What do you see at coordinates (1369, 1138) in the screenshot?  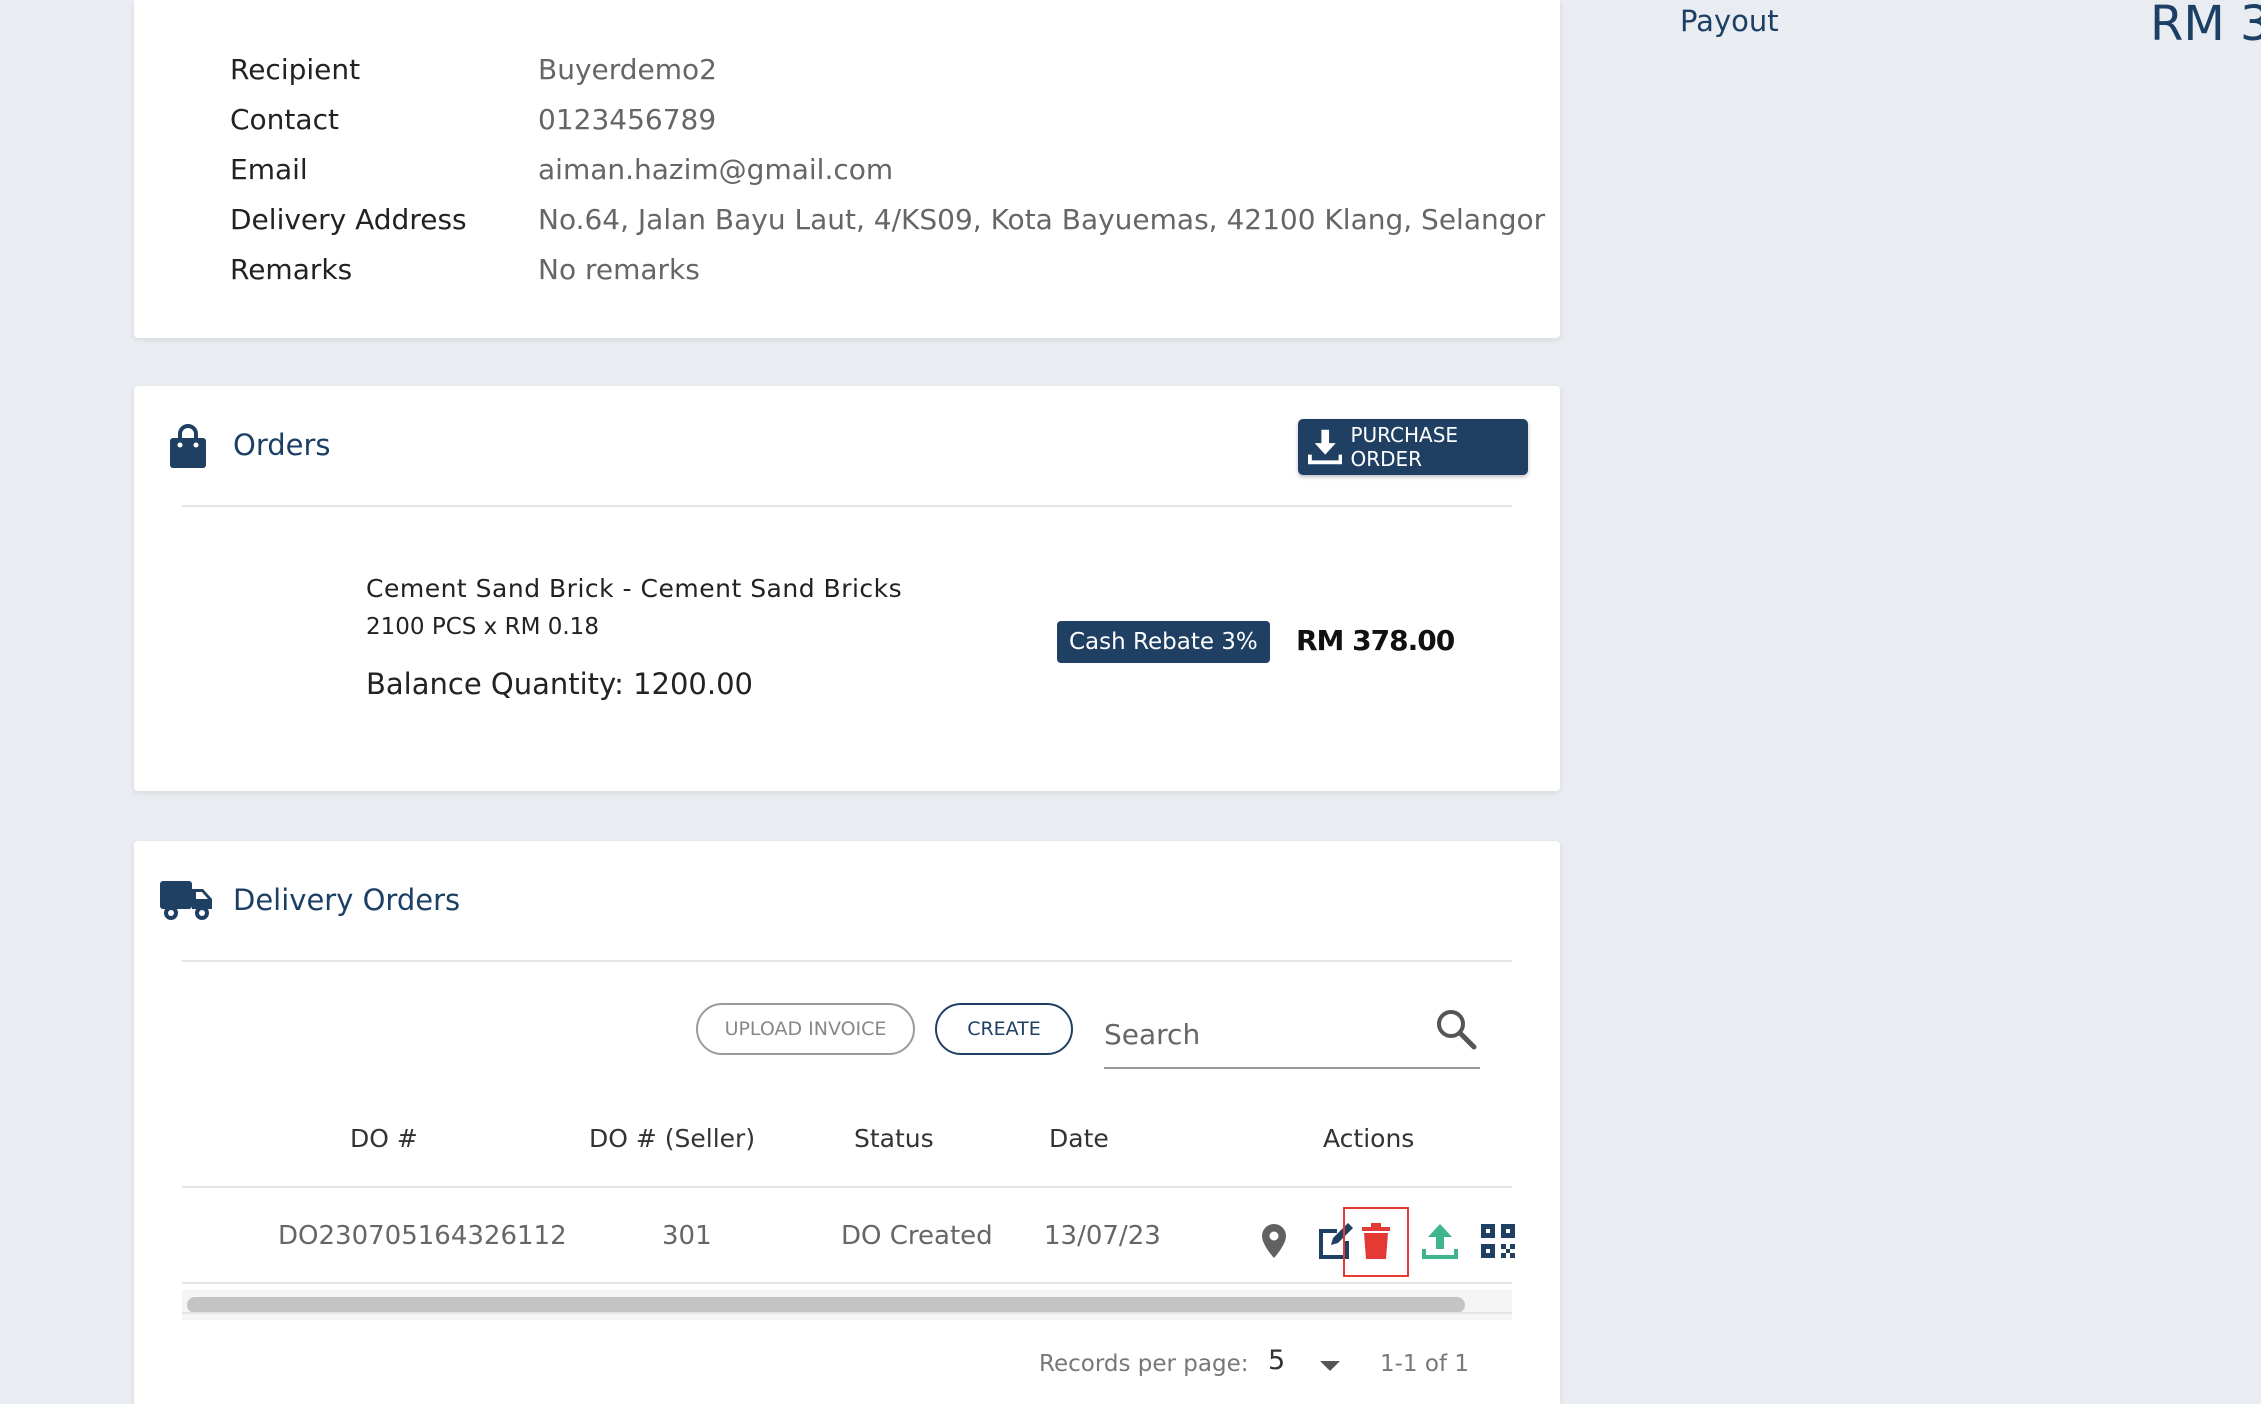 I see `column-header-actions: Actions` at bounding box center [1369, 1138].